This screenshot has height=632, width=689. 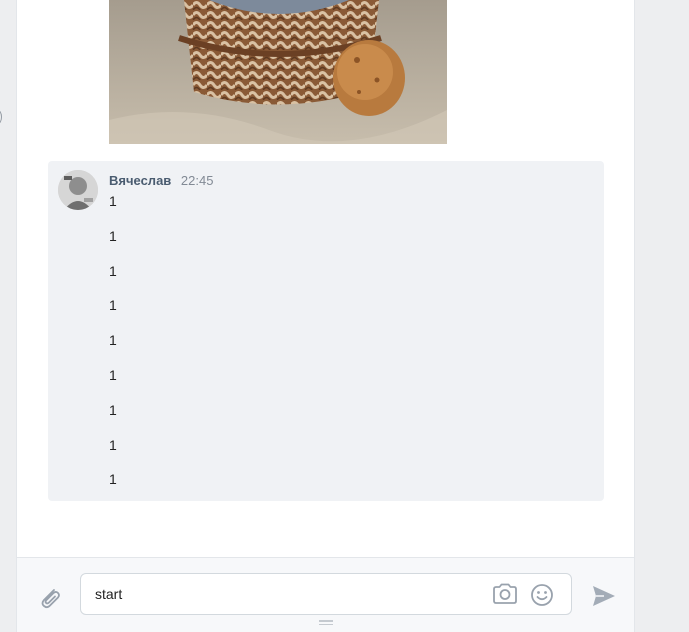 I want to click on message-composer, so click(x=325, y=594).